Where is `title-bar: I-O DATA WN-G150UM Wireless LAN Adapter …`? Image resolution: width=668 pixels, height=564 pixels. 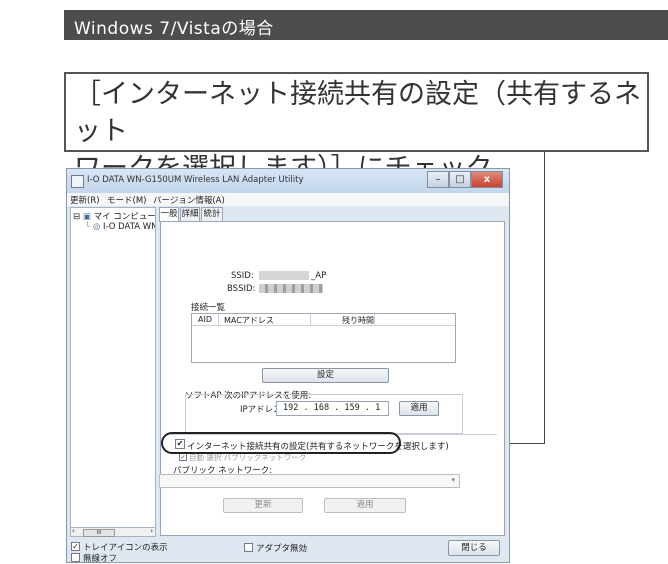 title-bar: I-O DATA WN-G150UM Wireless LAN Adapter … is located at coordinates (288, 181).